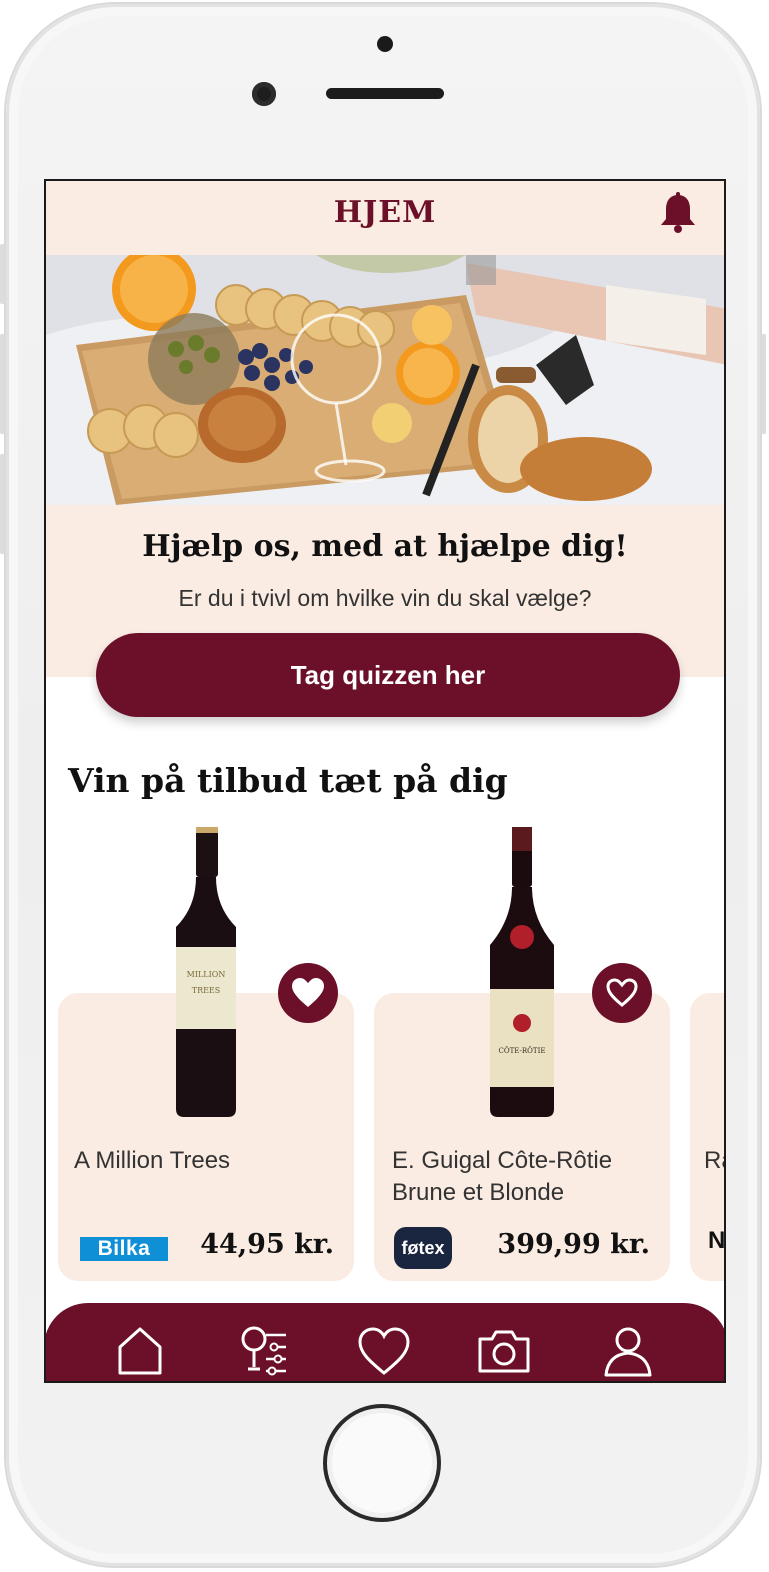 This screenshot has width=769, height=1572. Describe the element at coordinates (522, 1050) in the screenshot. I see `svg-text: CÔTE-RÔTIE` at that location.